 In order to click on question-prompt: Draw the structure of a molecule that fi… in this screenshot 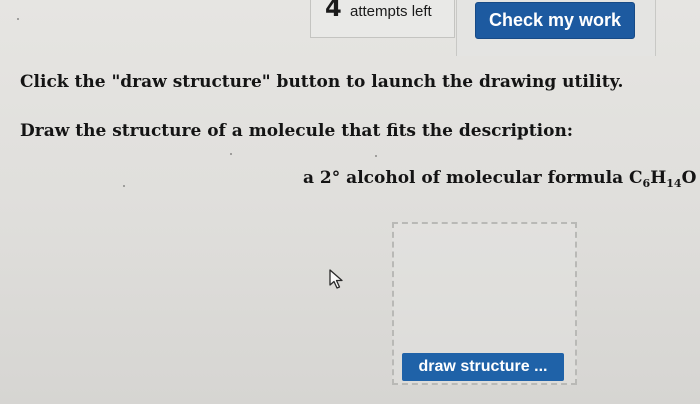, I will do `click(297, 131)`.